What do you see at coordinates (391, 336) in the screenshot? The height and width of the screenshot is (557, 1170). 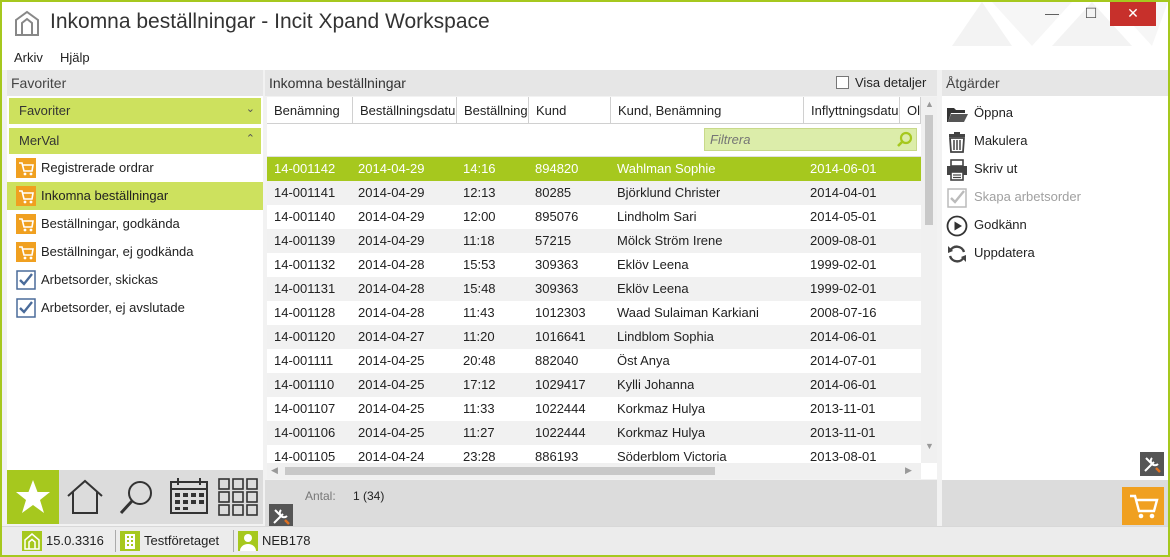 I see `table-cell: 2014-04-27` at bounding box center [391, 336].